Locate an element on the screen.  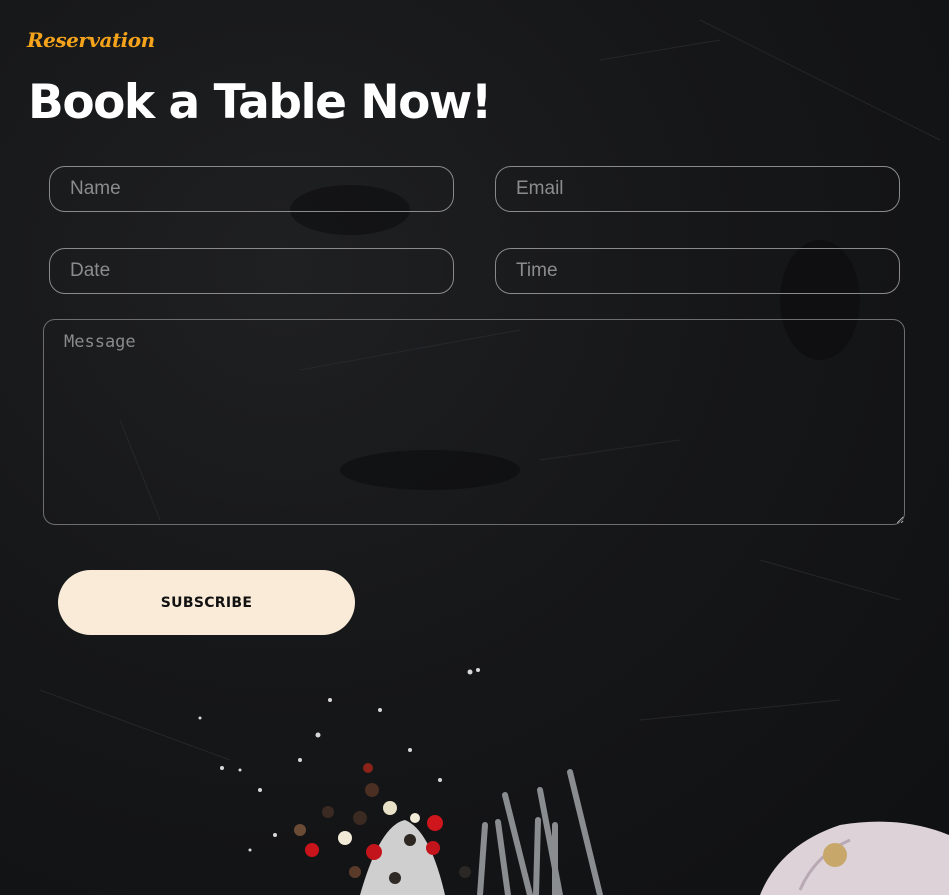
email-input is located at coordinates (697, 189).